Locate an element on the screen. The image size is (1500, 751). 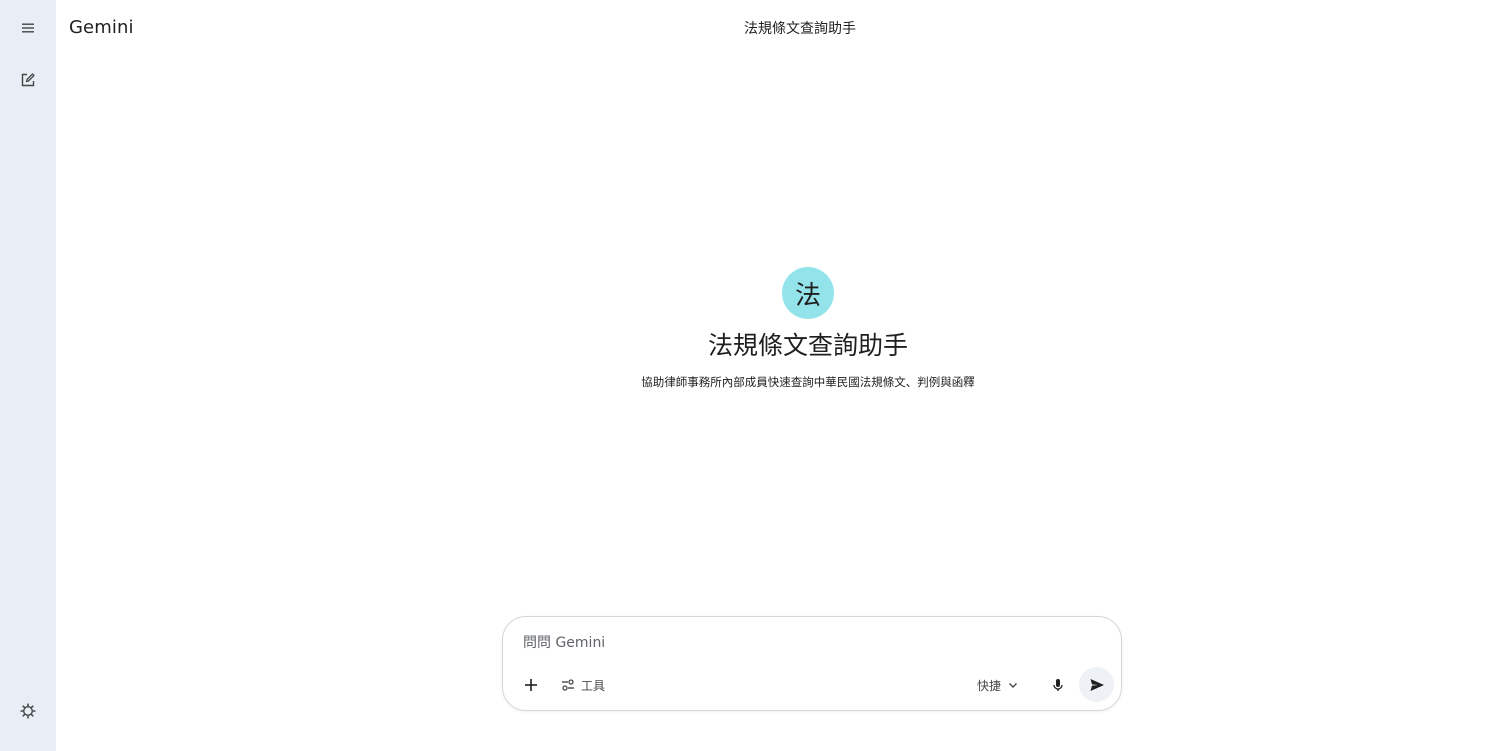
gem-avatar: 法 is located at coordinates (808, 293).